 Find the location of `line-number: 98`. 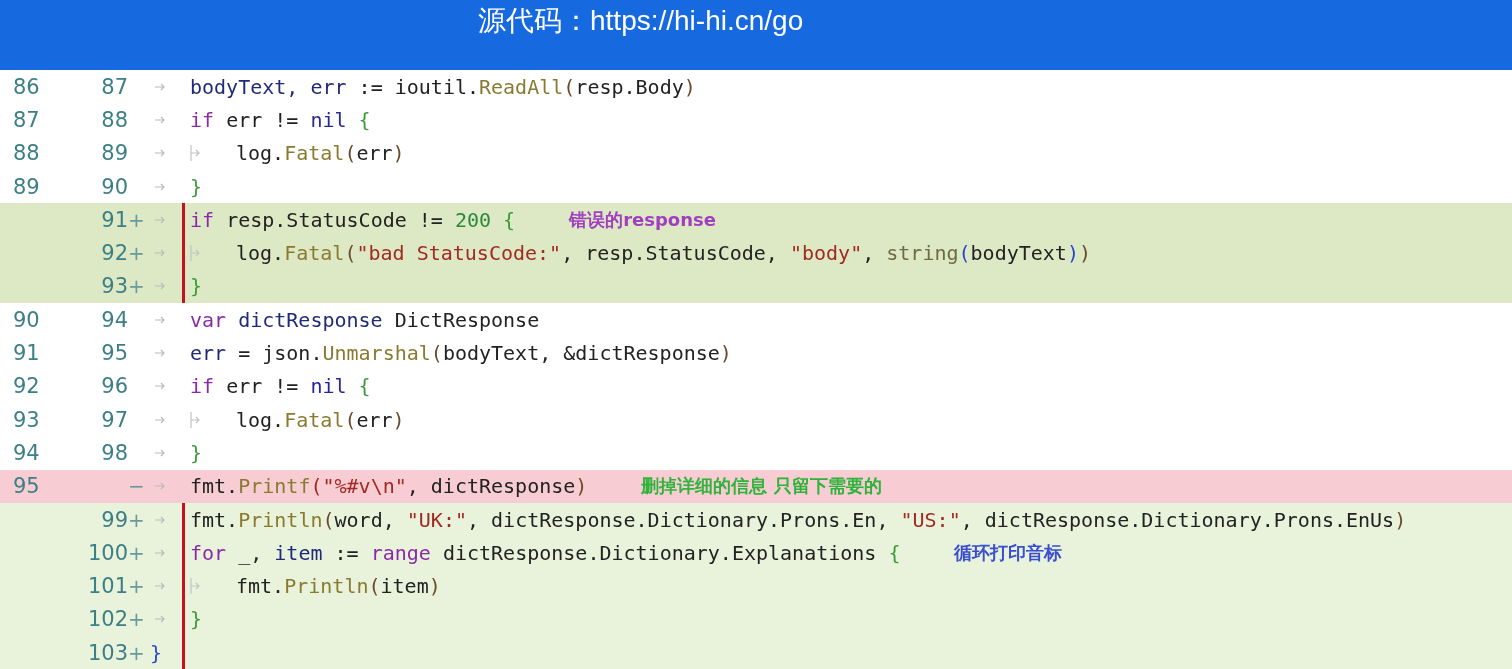

line-number: 98 is located at coordinates (114, 452).